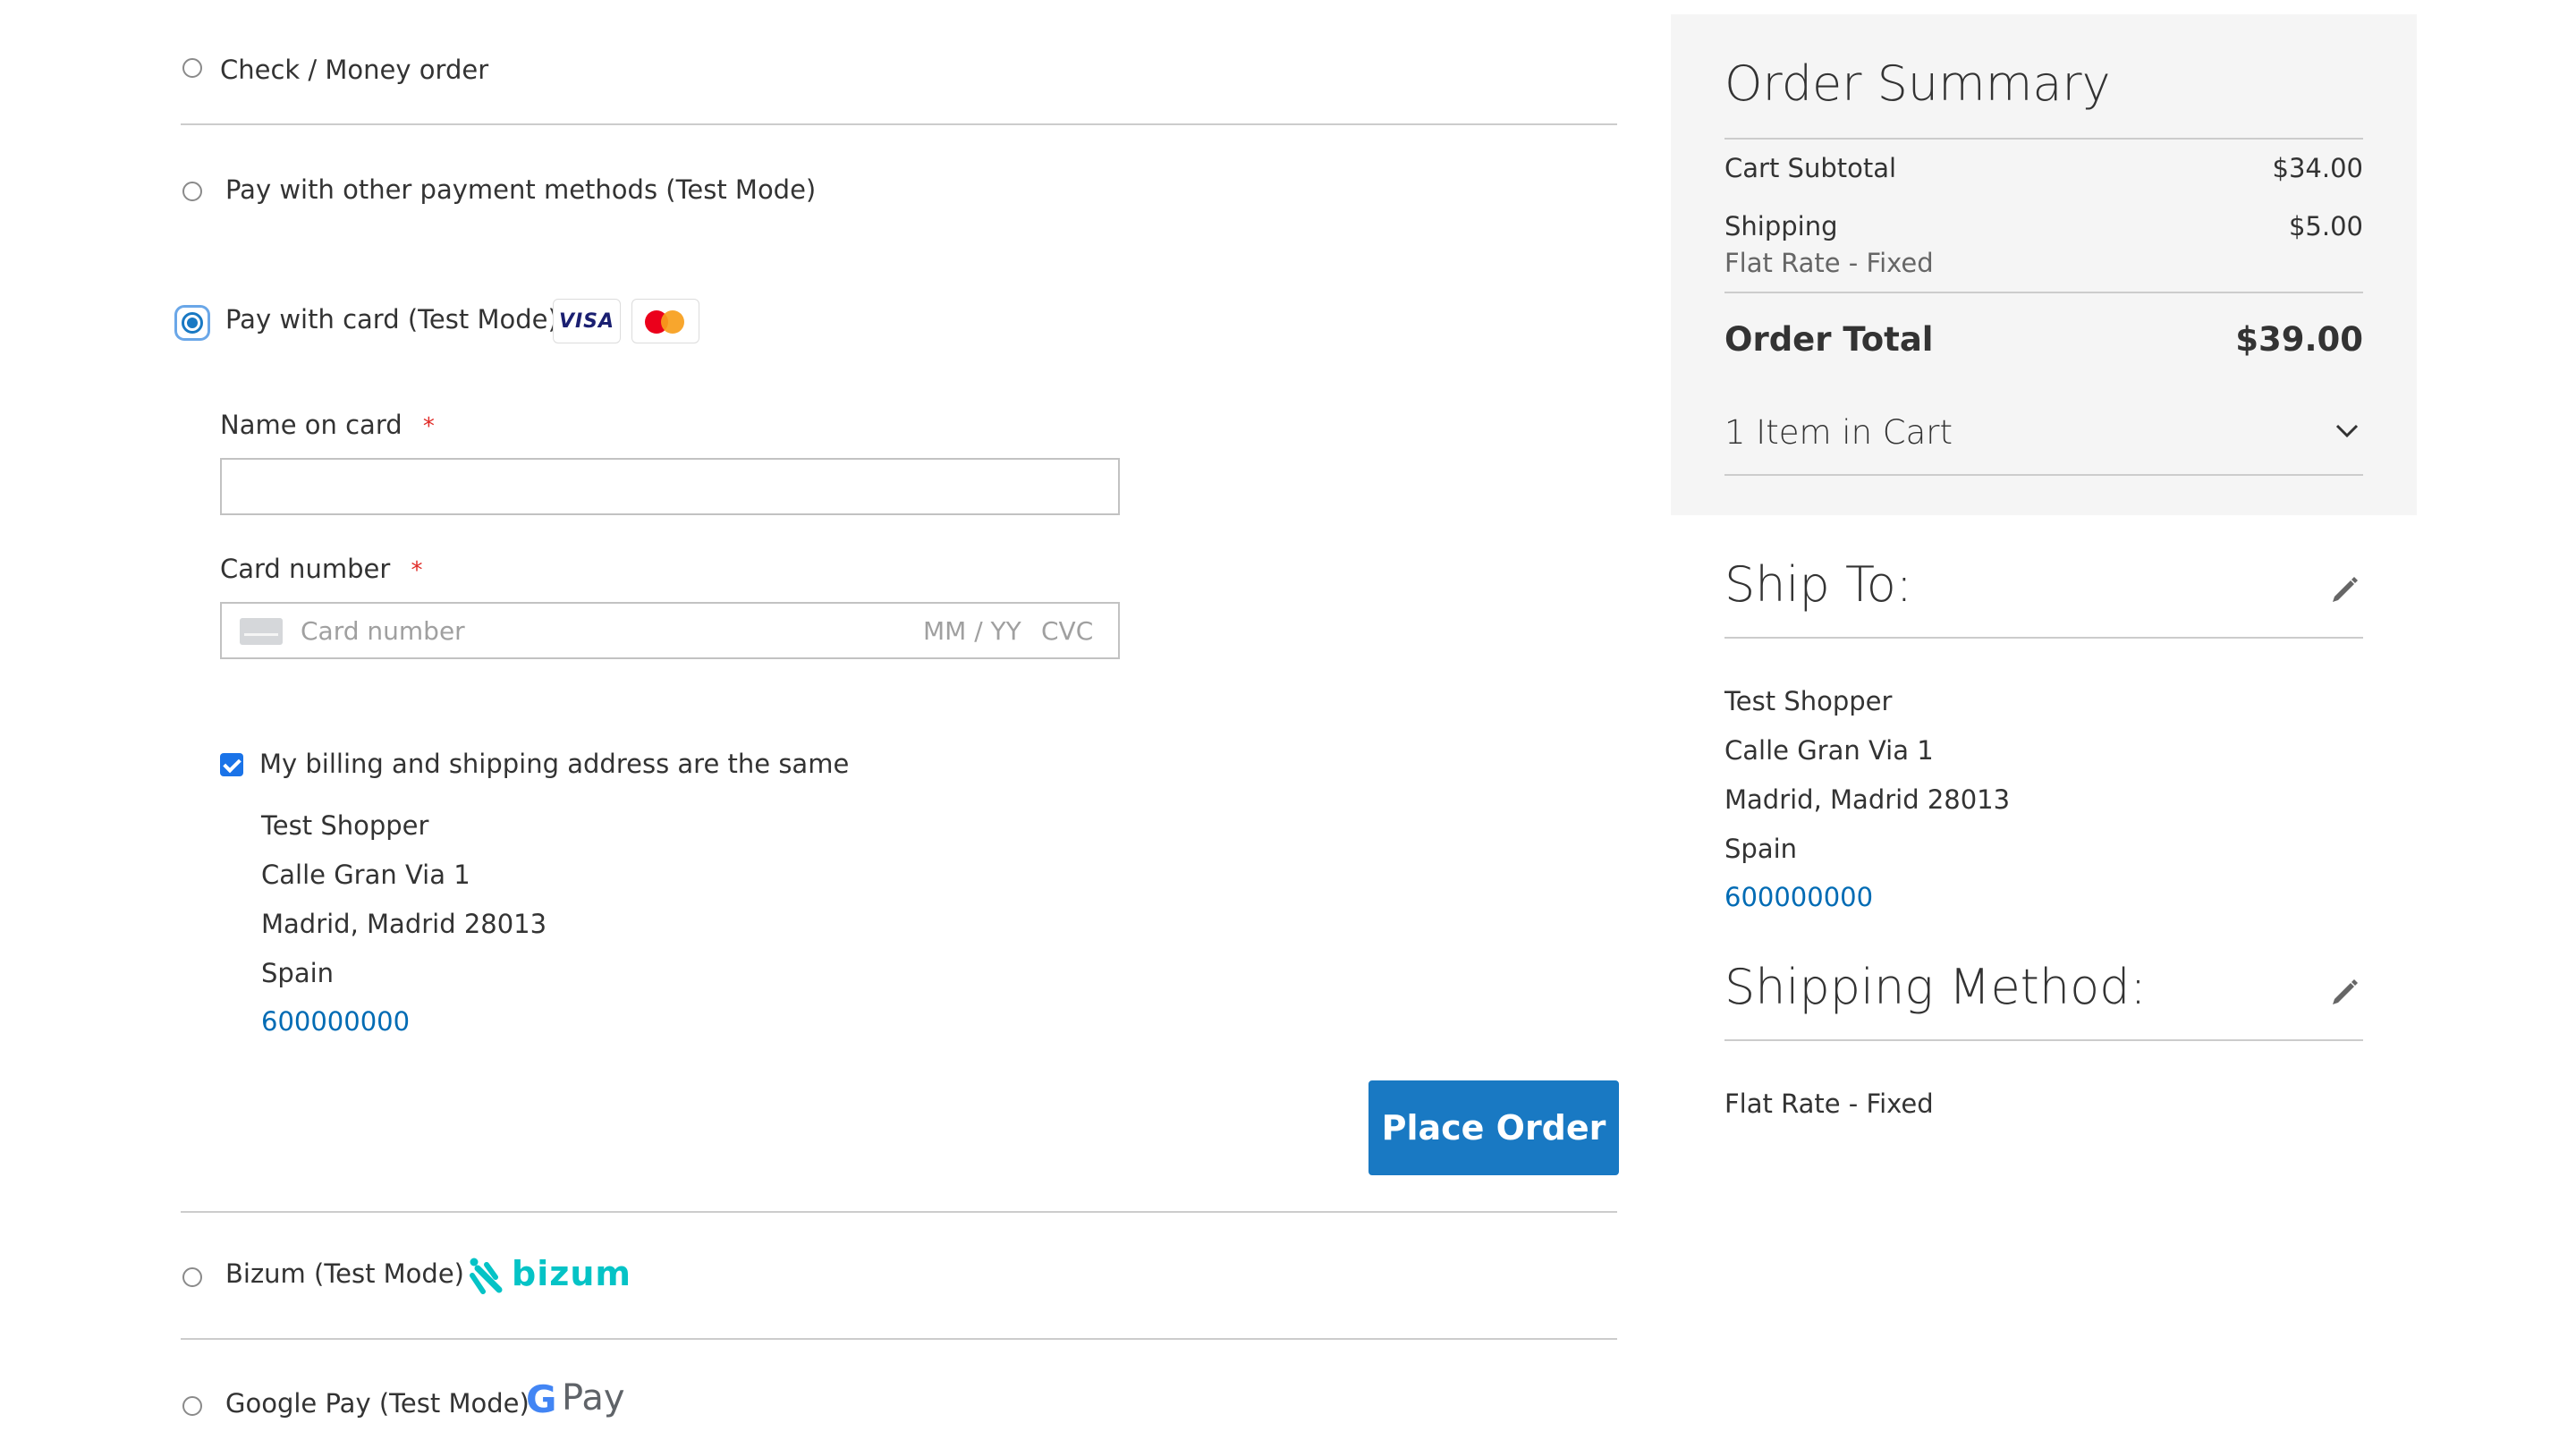 This screenshot has width=2576, height=1440. I want to click on expiry-placeholder: MM / YY, so click(972, 631).